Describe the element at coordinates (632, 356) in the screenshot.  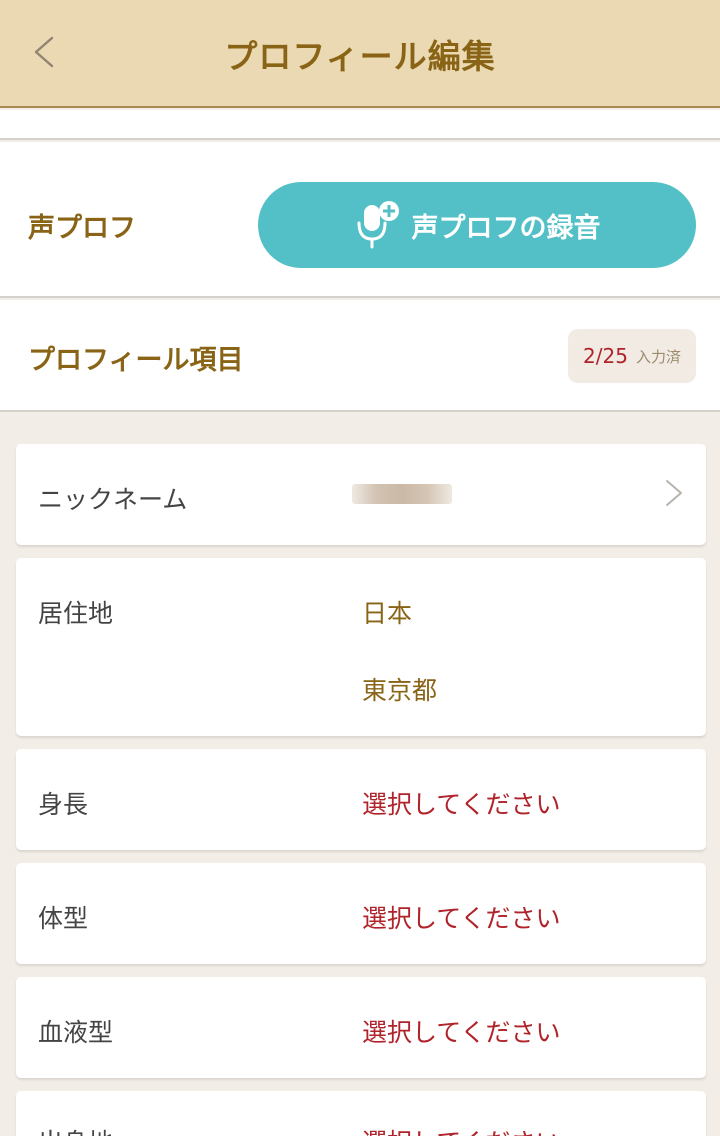
I see `completion-badge: 2/25 入力済` at that location.